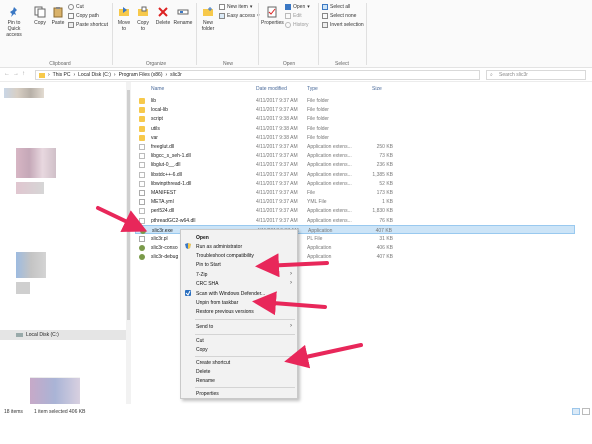 The height and width of the screenshot is (444, 592). Describe the element at coordinates (239, 255) in the screenshot. I see `menu-item-troubleshoot: Troubleshoot compatibility` at that location.